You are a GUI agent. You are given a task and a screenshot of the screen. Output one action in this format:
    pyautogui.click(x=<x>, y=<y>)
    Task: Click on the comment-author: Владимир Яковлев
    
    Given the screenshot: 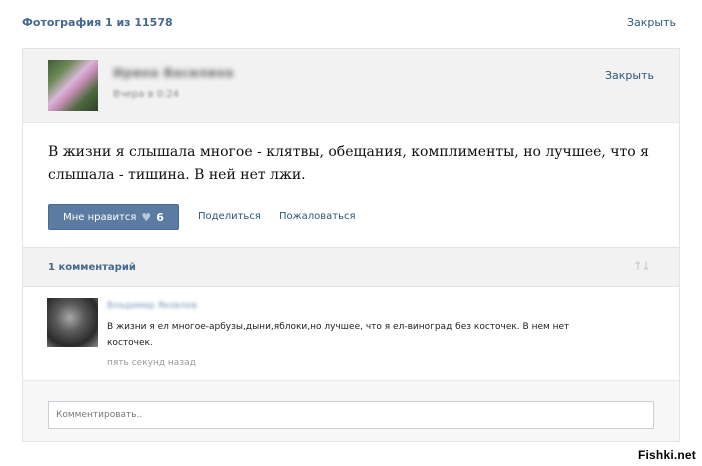 What is the action you would take?
    pyautogui.click(x=152, y=306)
    